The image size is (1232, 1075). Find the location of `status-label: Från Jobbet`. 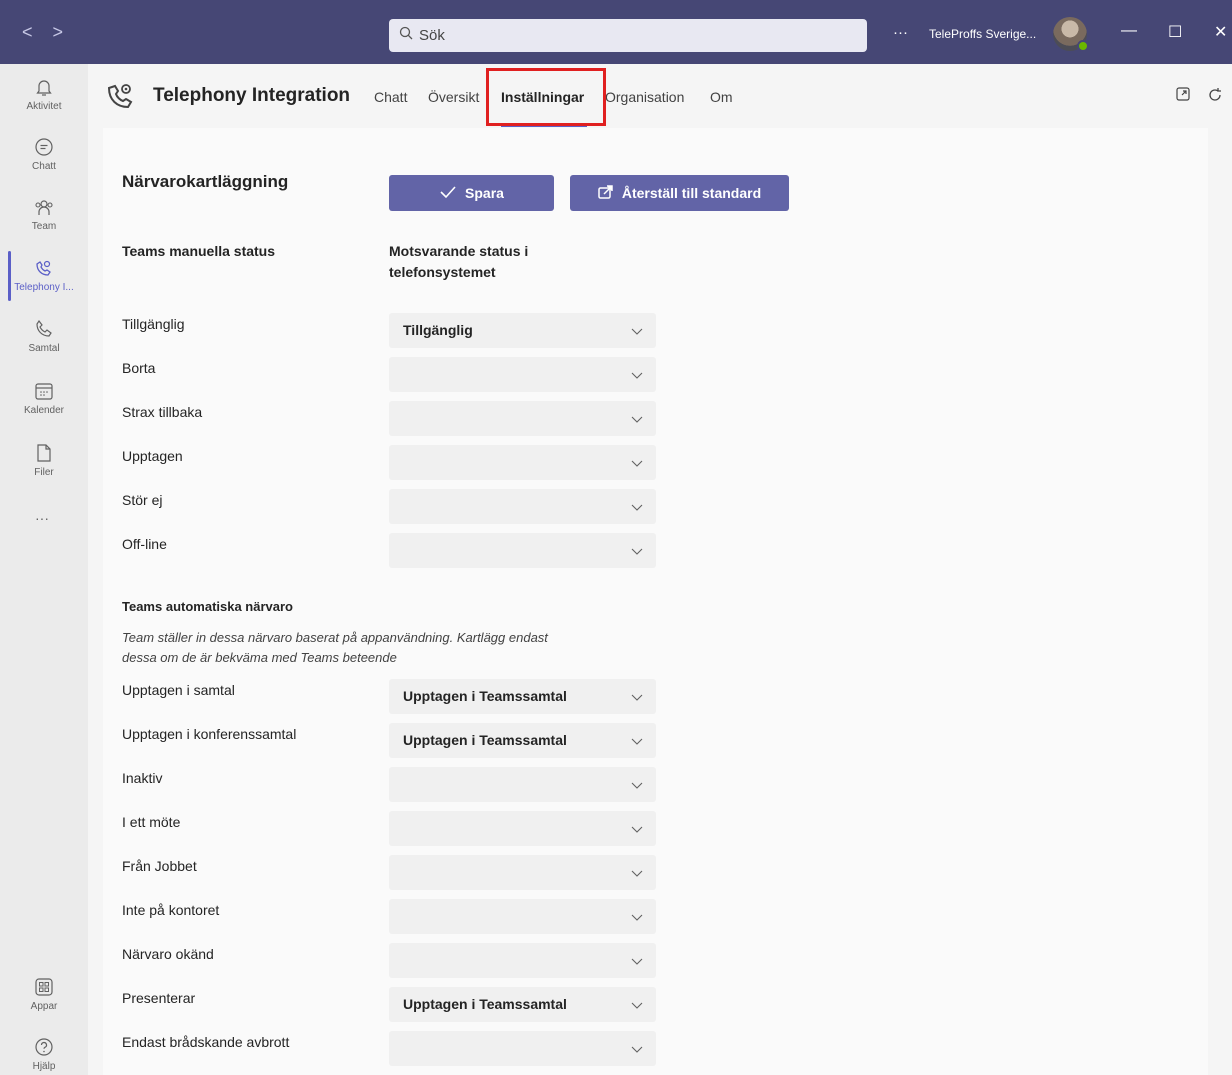

status-label: Från Jobbet is located at coordinates (159, 866).